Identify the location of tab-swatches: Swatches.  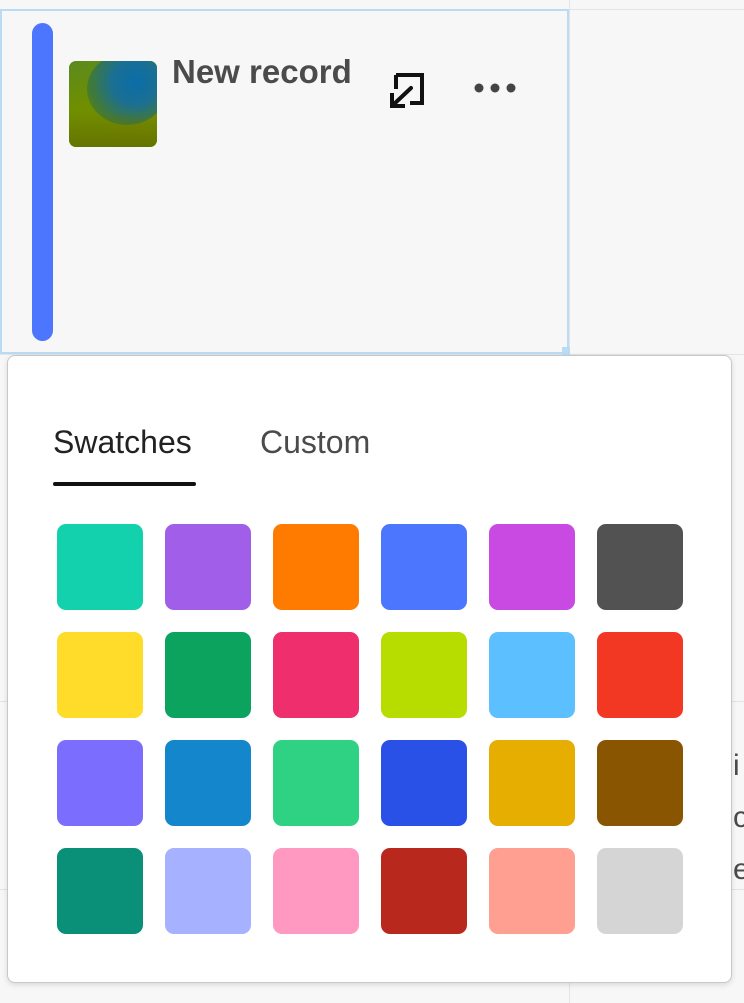
(122, 442).